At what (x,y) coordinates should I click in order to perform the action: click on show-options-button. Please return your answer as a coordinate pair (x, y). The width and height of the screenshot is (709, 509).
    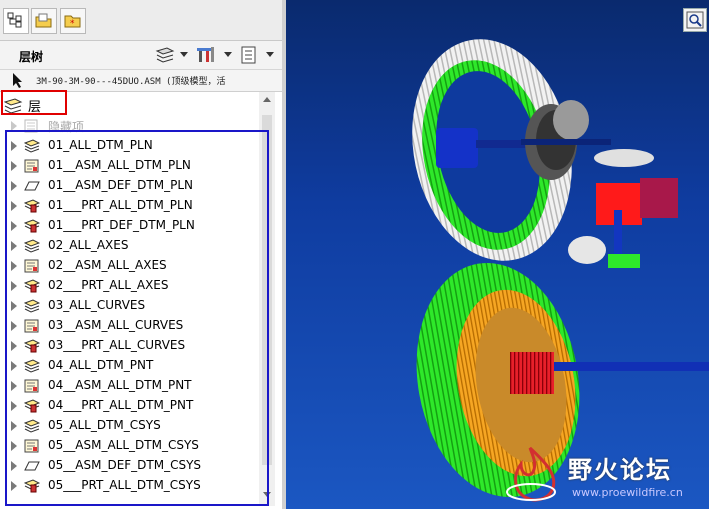
    Looking at the image, I should click on (250, 55).